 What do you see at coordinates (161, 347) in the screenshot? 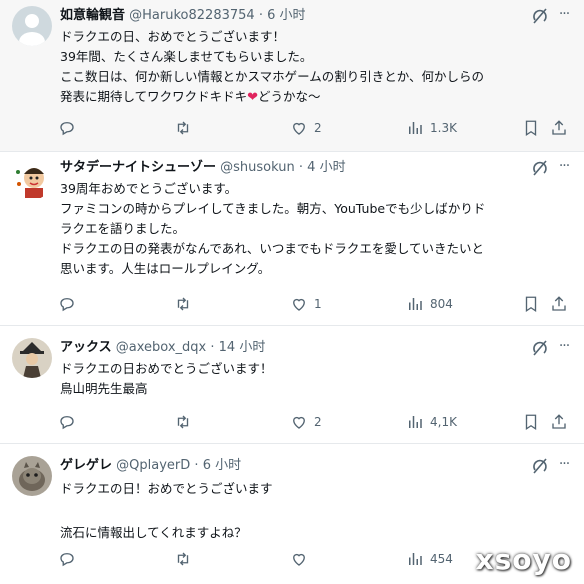
I see `author-handle: @axebox_dqx` at bounding box center [161, 347].